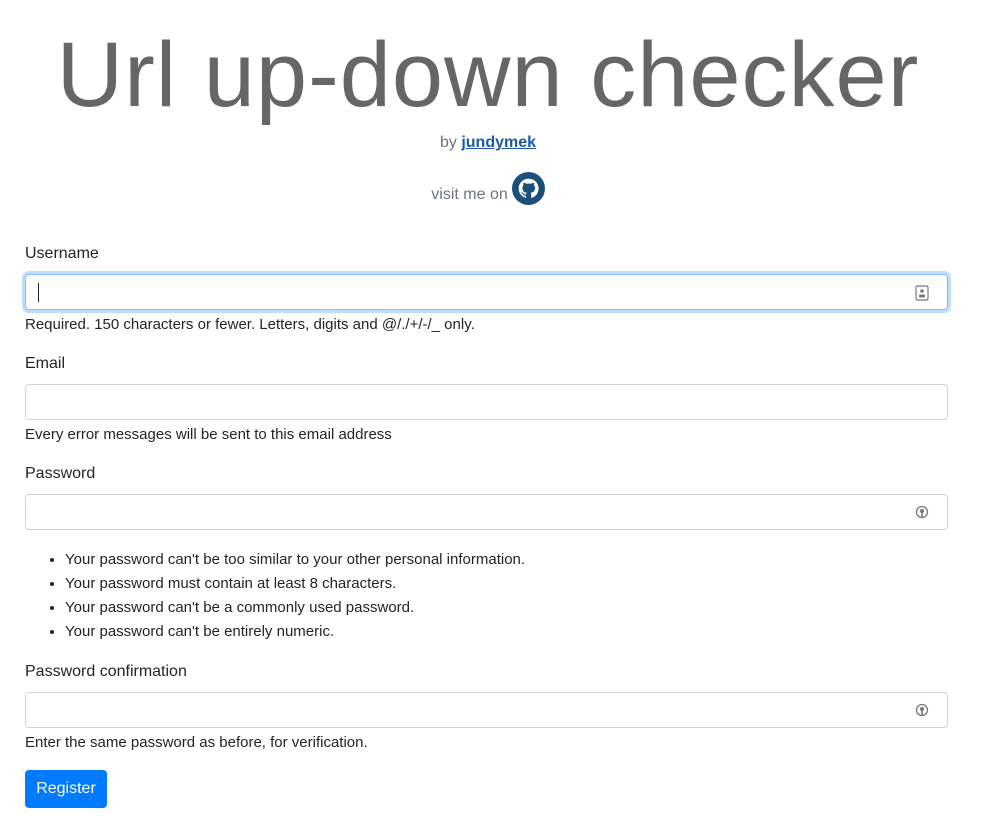  I want to click on password-field, so click(486, 512).